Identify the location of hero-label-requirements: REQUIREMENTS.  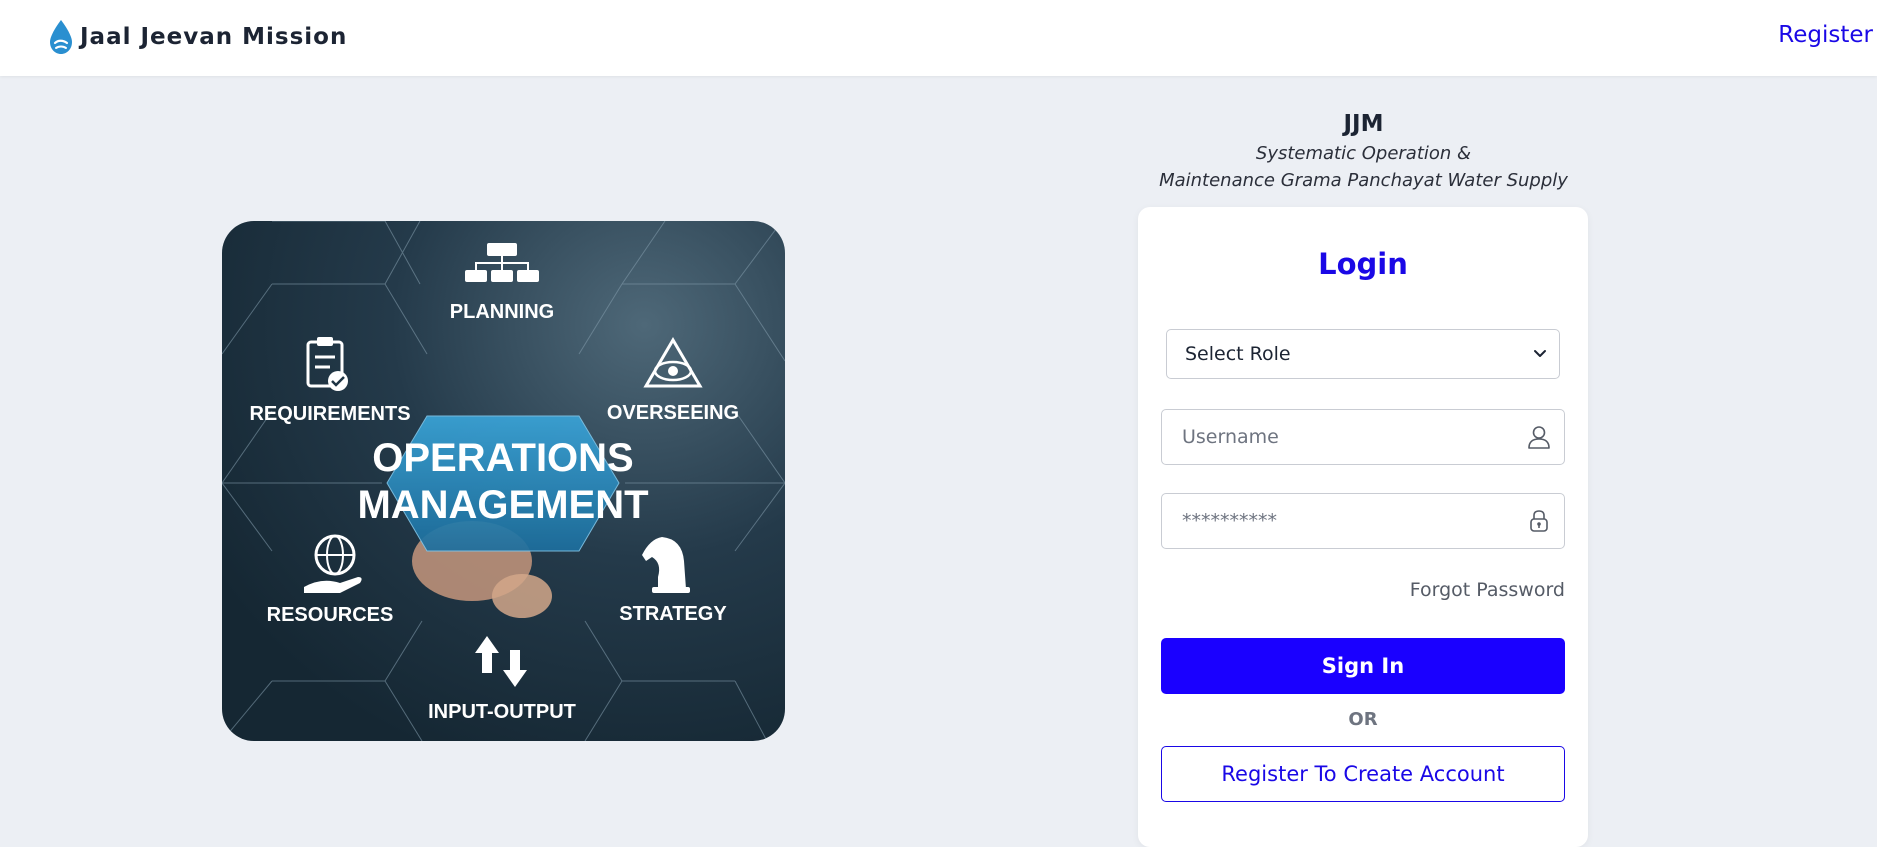
(329, 414).